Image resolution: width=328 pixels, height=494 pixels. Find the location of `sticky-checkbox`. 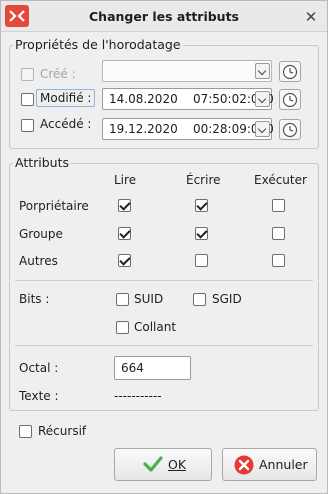

sticky-checkbox is located at coordinates (122, 327).